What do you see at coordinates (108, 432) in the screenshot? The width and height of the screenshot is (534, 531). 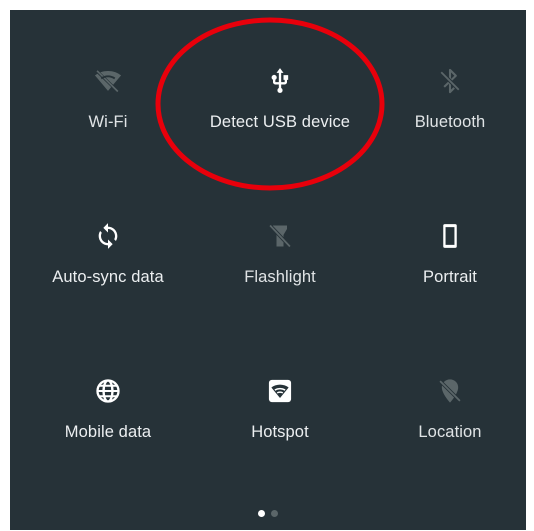 I see `tile-label: Mobile data` at bounding box center [108, 432].